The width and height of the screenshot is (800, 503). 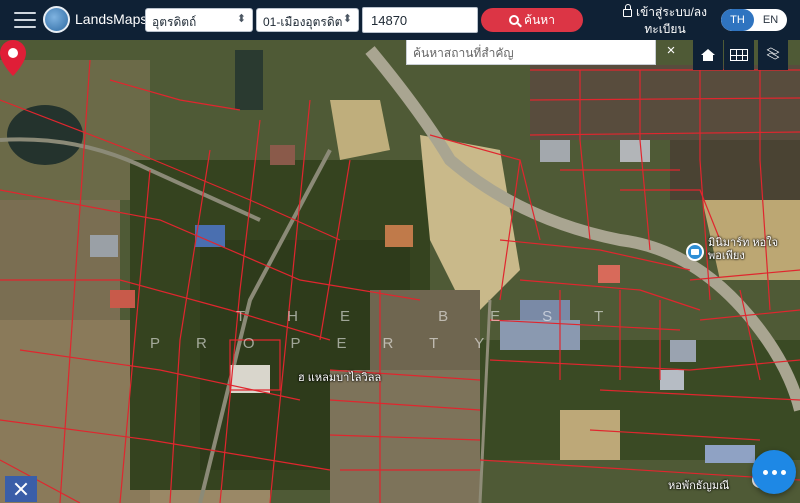 I want to click on measure-tool-icon, so click(x=21, y=489).